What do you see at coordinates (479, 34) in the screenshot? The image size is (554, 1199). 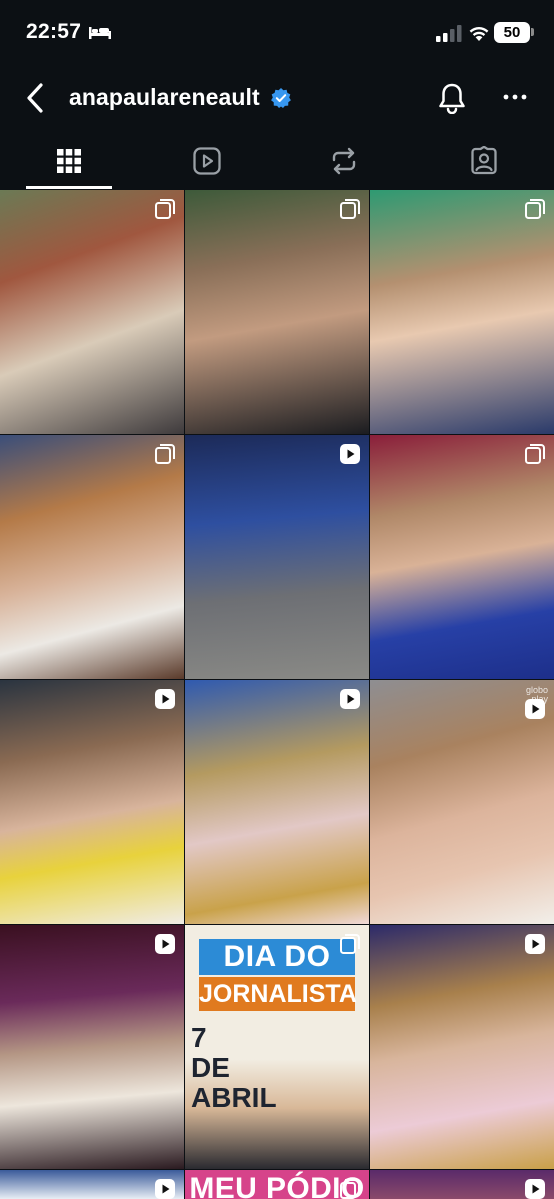 I see `wifi-icon` at bounding box center [479, 34].